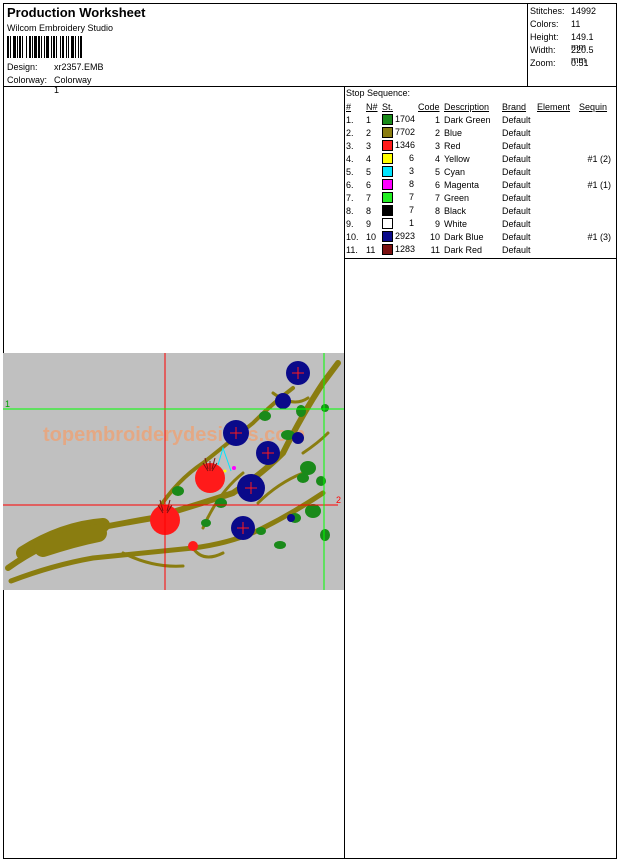 Image resolution: width=620 pixels, height=861 pixels. Describe the element at coordinates (398, 236) in the screenshot. I see `cell-stitches: 2923` at that location.